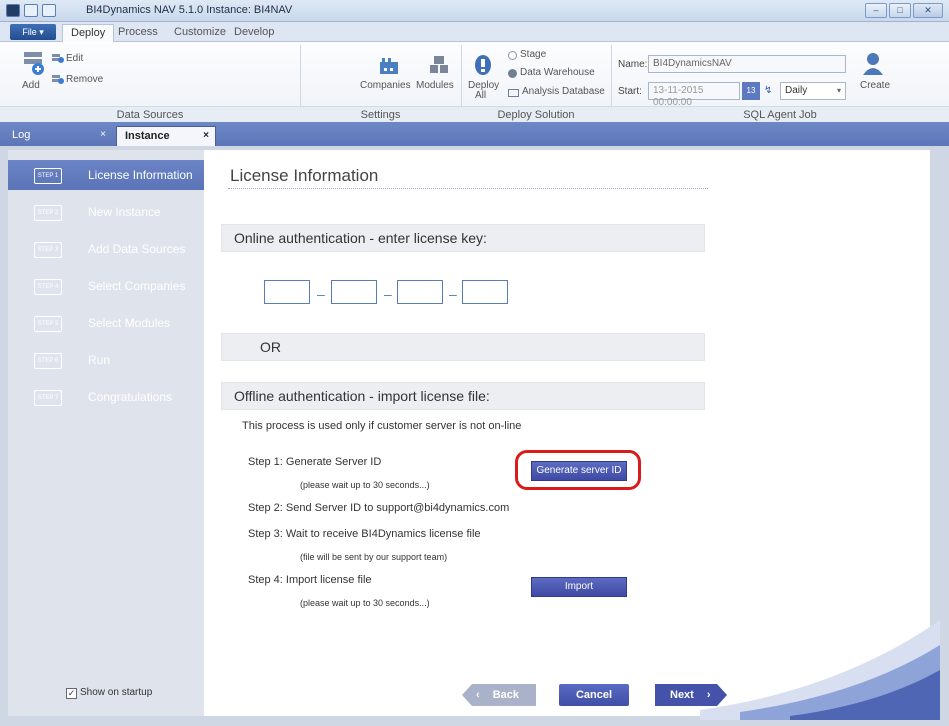 This screenshot has height=726, width=949. What do you see at coordinates (682, 695) in the screenshot?
I see `next-label: Next` at bounding box center [682, 695].